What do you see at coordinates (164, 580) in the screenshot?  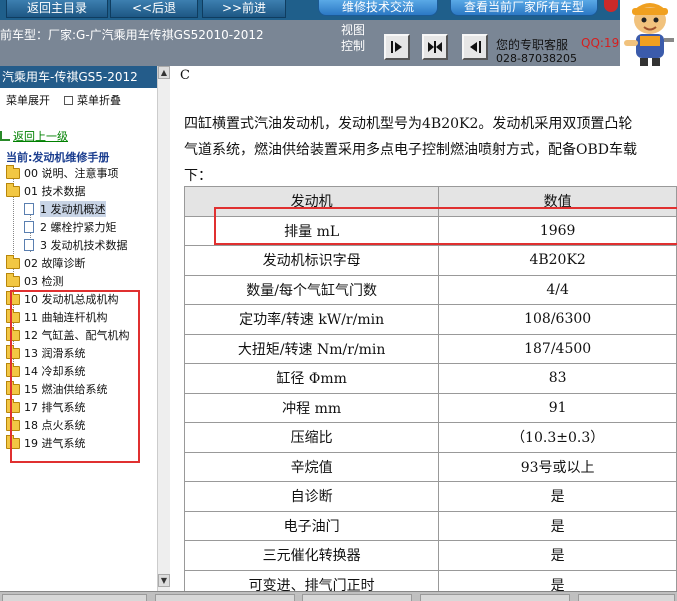 I see `scroll-down-icon: ▼` at bounding box center [164, 580].